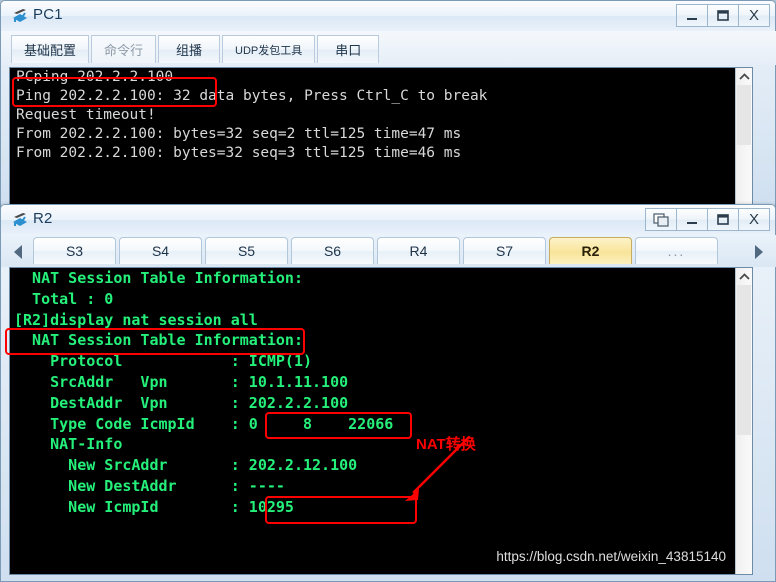  I want to click on pc1-window-controls: X, so click(723, 15).